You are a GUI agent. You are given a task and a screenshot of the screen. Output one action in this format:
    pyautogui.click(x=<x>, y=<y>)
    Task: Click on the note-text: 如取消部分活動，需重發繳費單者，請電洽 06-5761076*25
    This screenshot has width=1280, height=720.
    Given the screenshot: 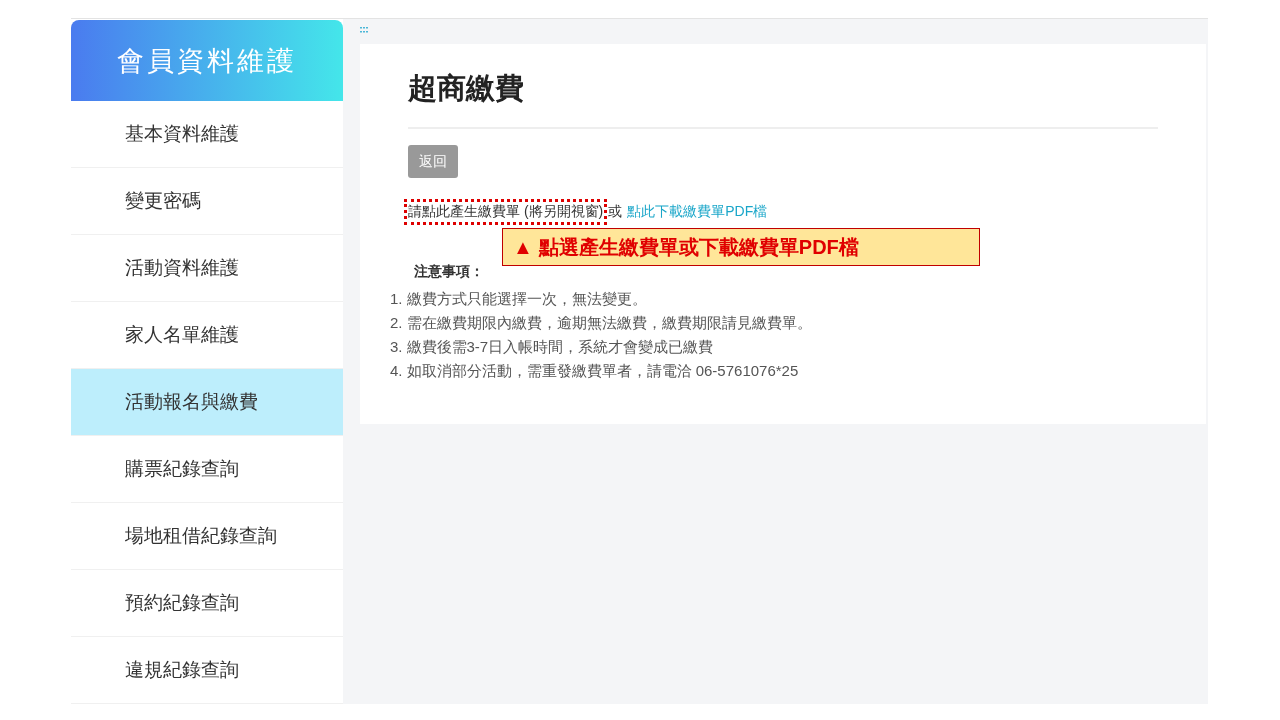 What is the action you would take?
    pyautogui.click(x=602, y=371)
    